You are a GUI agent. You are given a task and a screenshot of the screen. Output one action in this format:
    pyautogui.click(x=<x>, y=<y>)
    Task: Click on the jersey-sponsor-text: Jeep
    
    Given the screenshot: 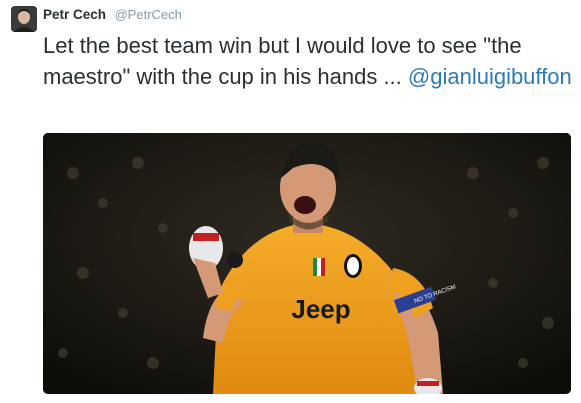 What is the action you would take?
    pyautogui.click(x=320, y=309)
    